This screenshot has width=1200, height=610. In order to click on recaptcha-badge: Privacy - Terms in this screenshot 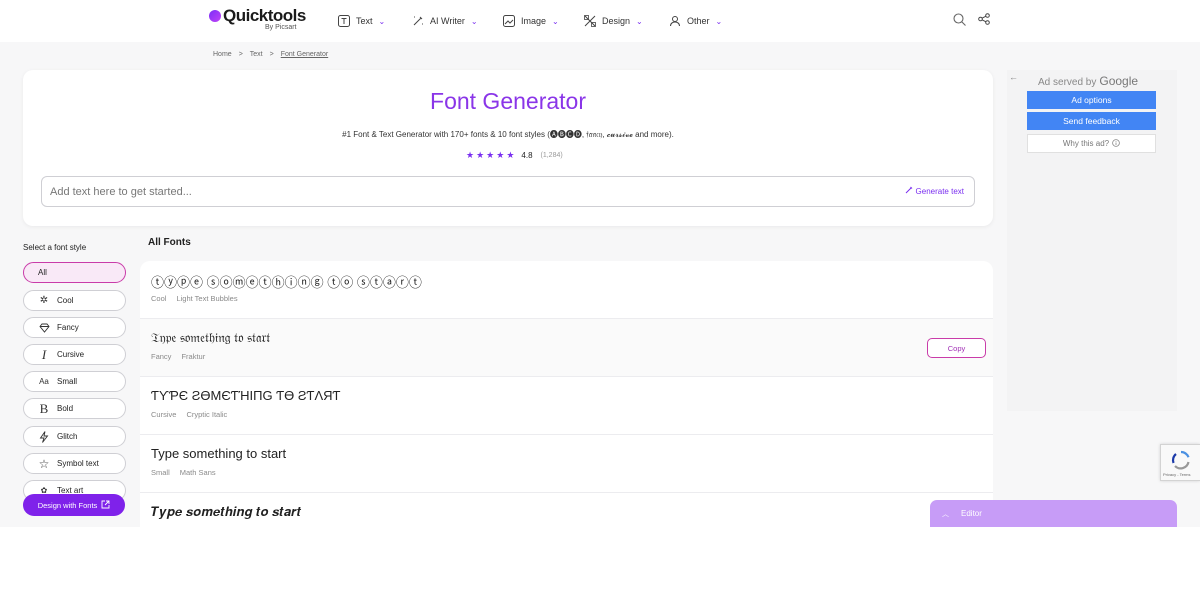, I will do `click(1180, 462)`.